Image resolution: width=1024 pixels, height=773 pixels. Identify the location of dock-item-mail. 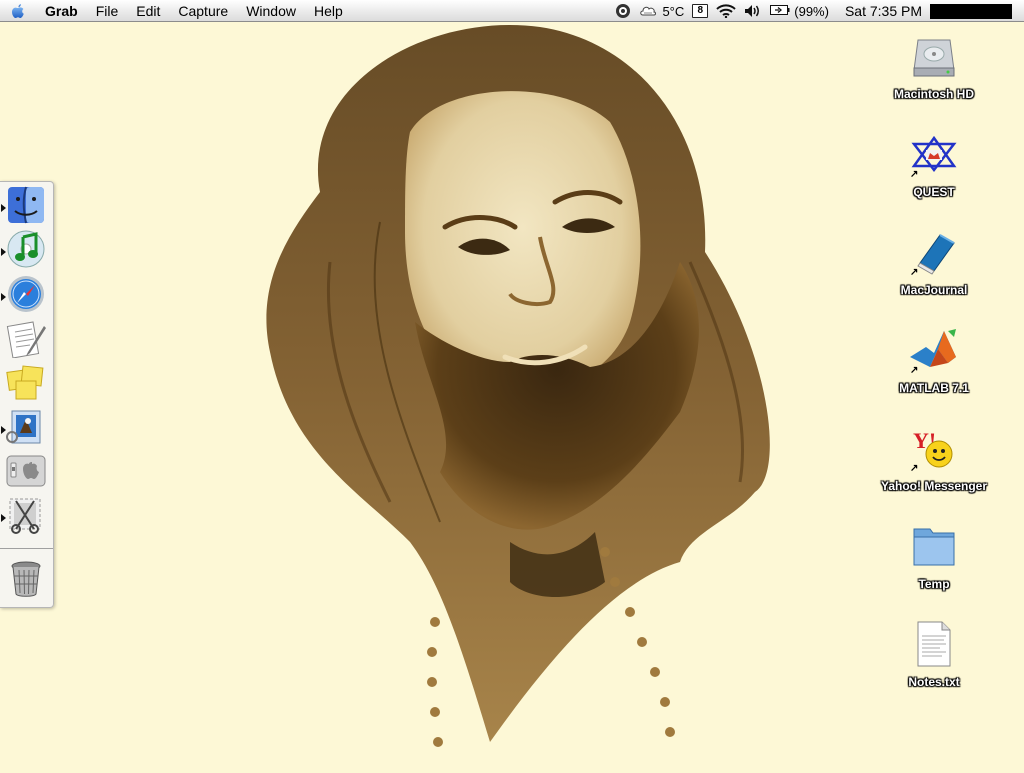
(24, 429).